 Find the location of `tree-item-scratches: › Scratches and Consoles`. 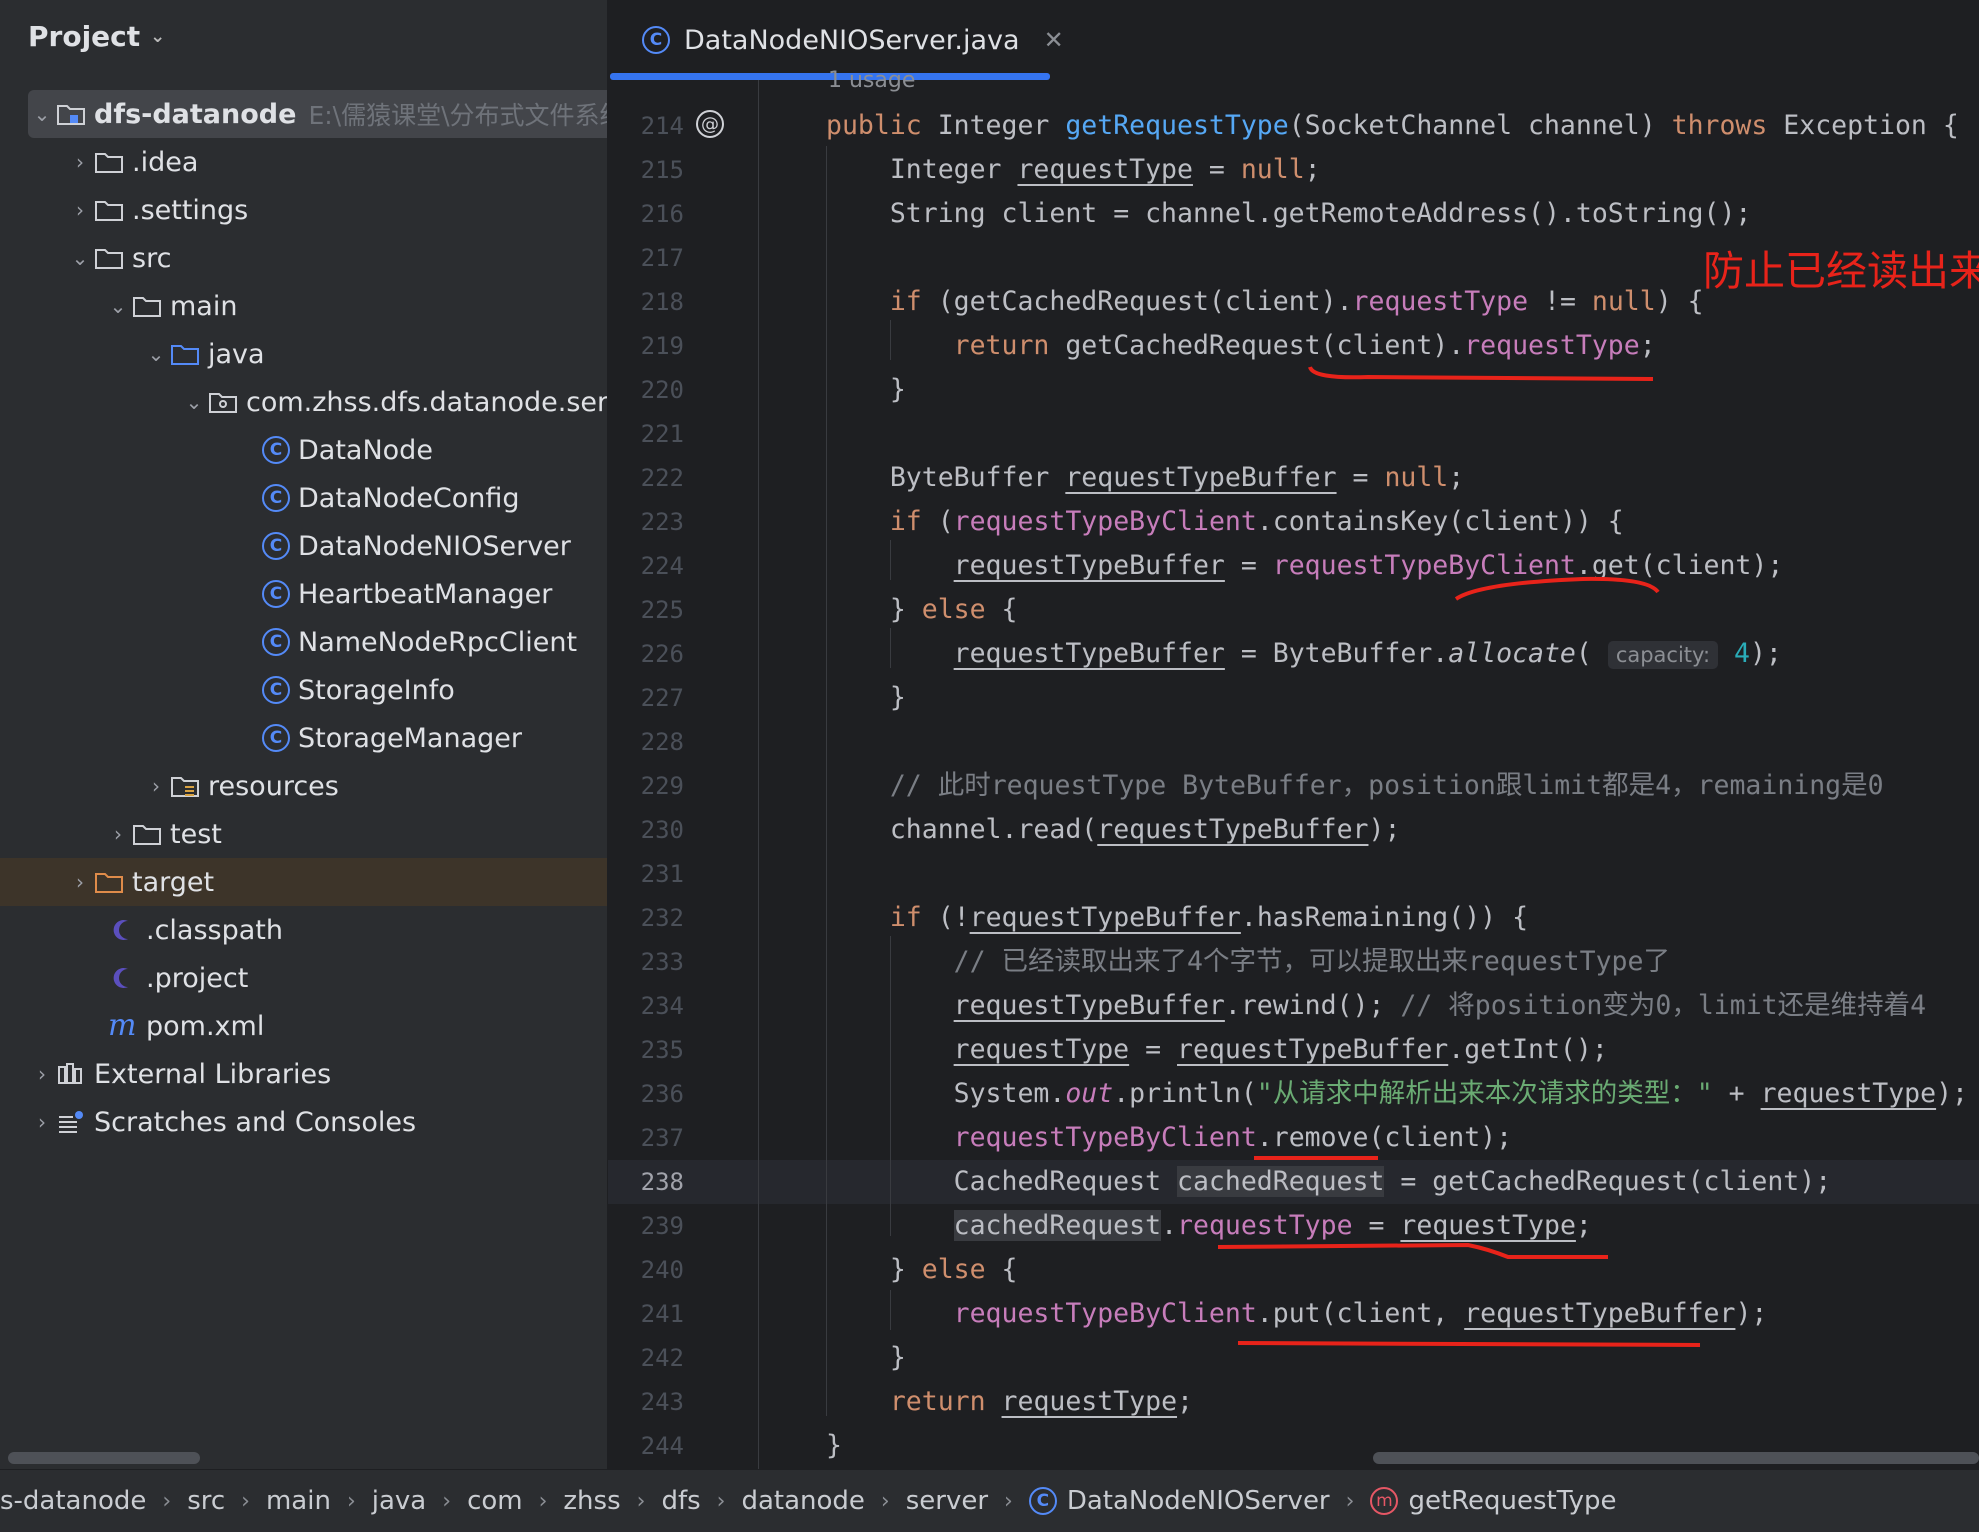

tree-item-scratches: › Scratches and Consoles is located at coordinates (303, 1122).